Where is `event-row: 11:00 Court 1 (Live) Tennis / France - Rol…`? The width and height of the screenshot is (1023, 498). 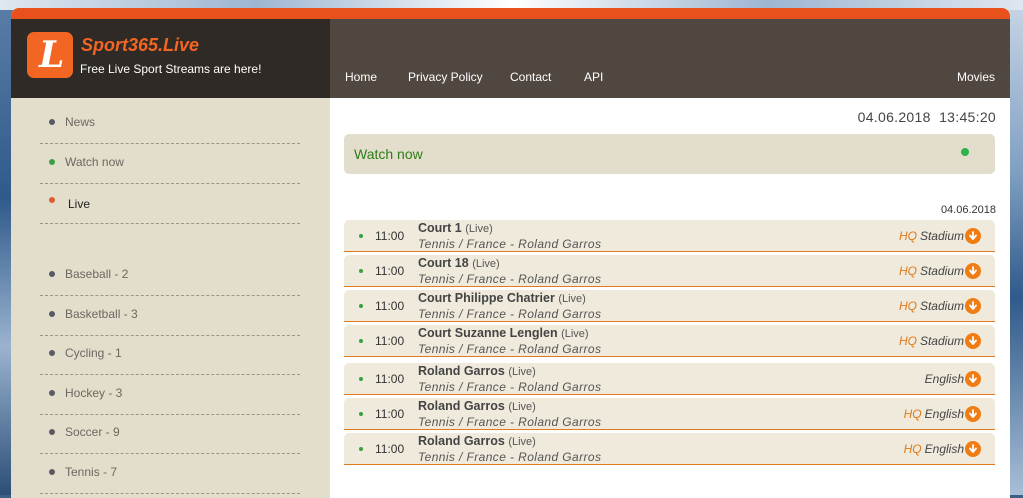 event-row: 11:00 Court 1 (Live) Tennis / France - Rol… is located at coordinates (669, 236).